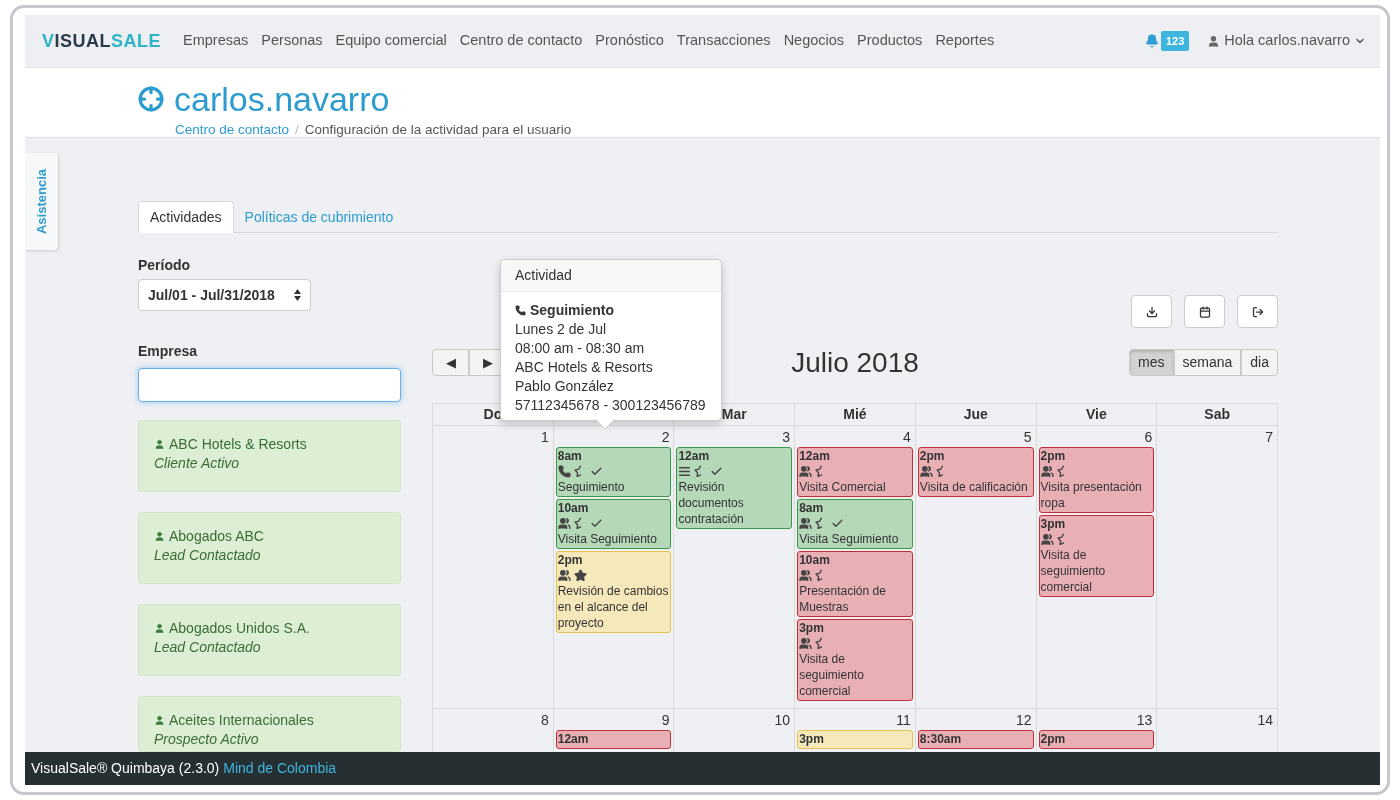 This screenshot has width=1400, height=800. What do you see at coordinates (843, 599) in the screenshot?
I see `event-title: Presentación de Muestras` at bounding box center [843, 599].